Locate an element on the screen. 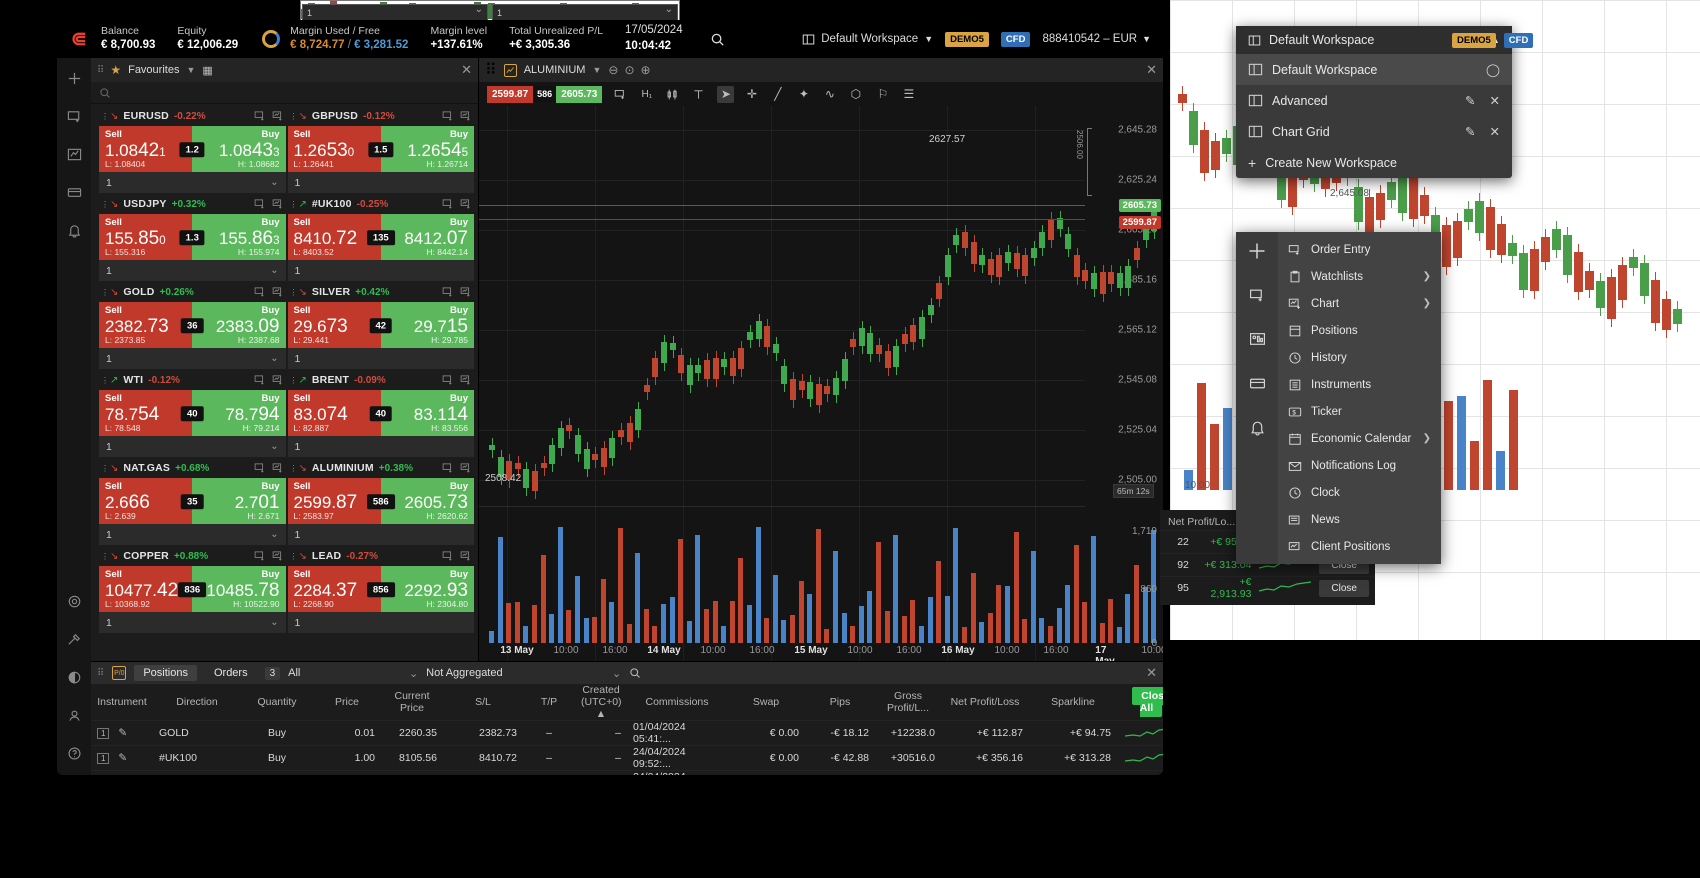 The height and width of the screenshot is (878, 1700). aggregation-select: Not Aggregated ⌄ is located at coordinates (523, 673).